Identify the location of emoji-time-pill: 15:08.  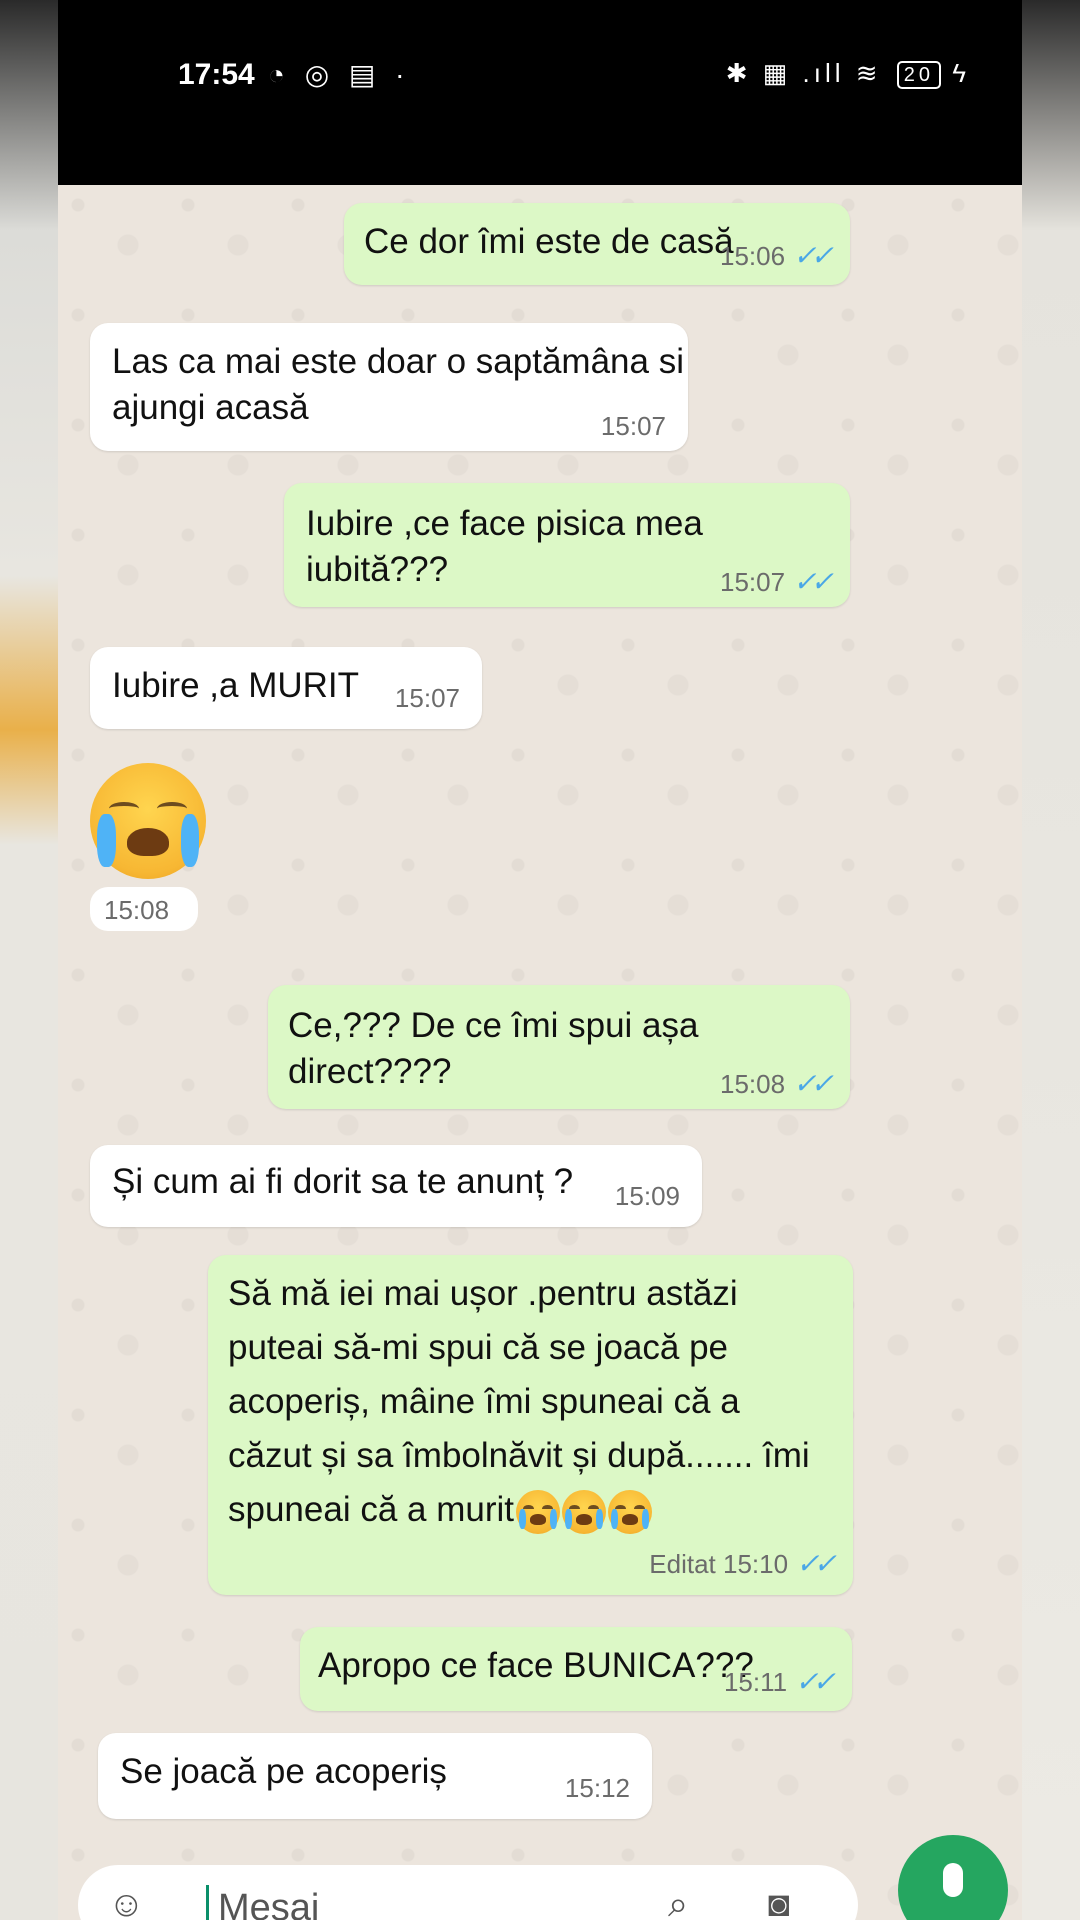
(144, 909).